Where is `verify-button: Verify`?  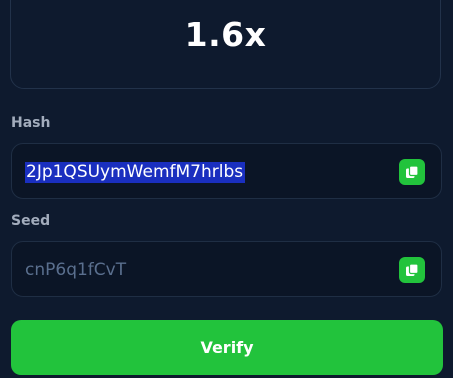 verify-button: Verify is located at coordinates (227, 347).